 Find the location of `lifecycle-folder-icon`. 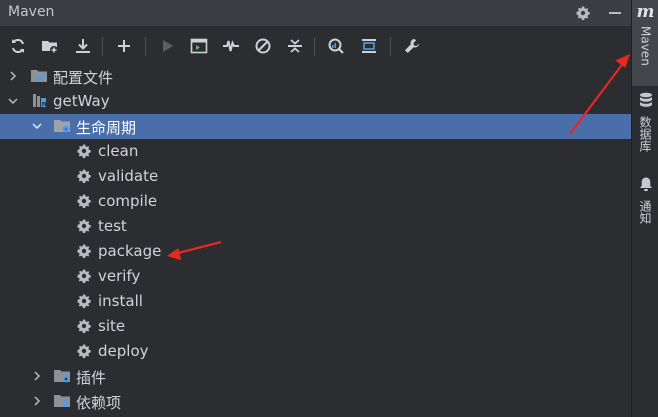

lifecycle-folder-icon is located at coordinates (62, 126).